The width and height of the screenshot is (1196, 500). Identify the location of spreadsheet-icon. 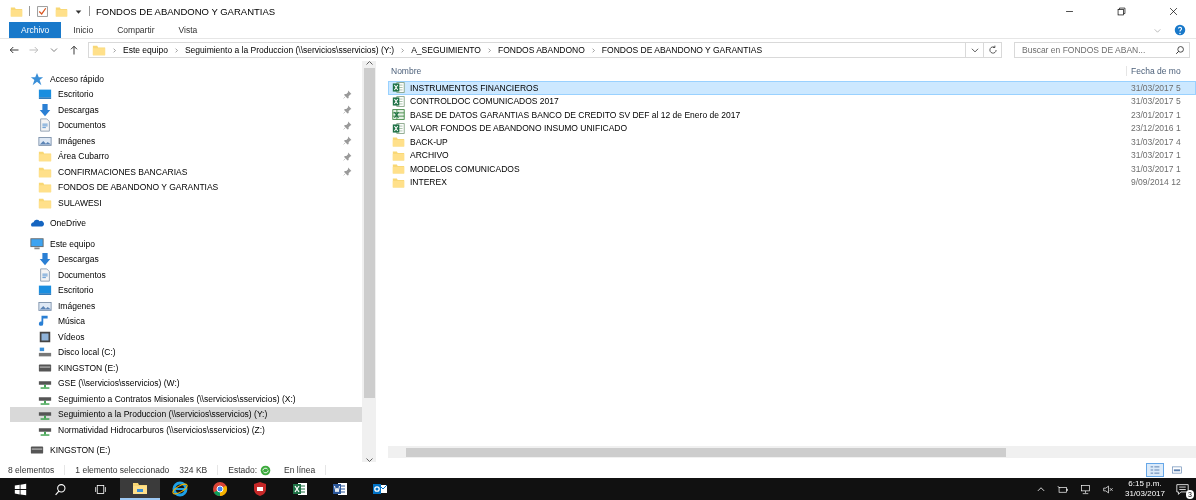
(398, 88).